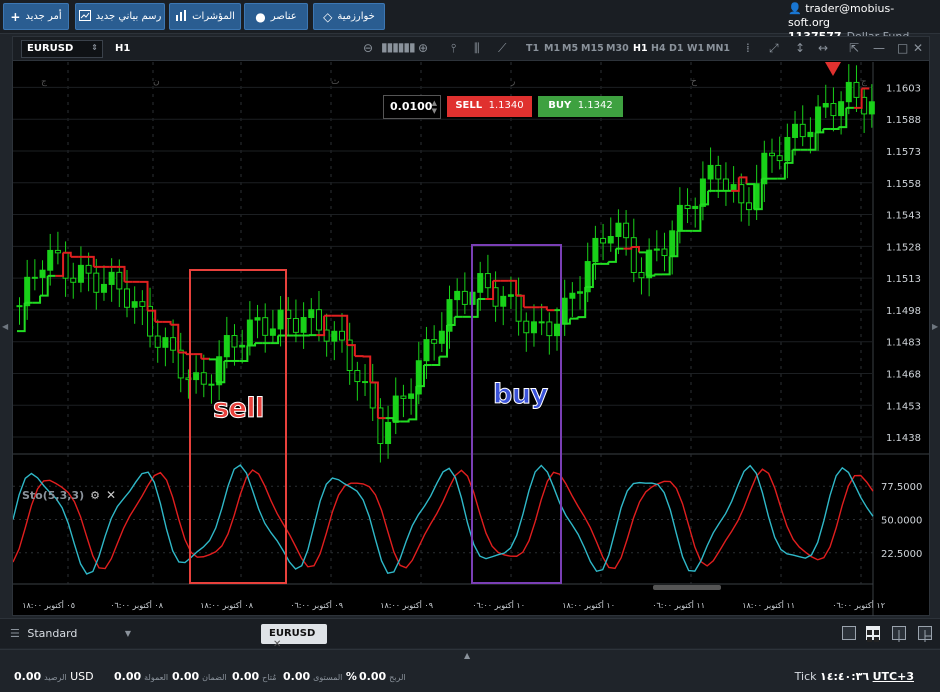  What do you see at coordinates (873, 634) in the screenshot?
I see `layout-grid-icon` at bounding box center [873, 634].